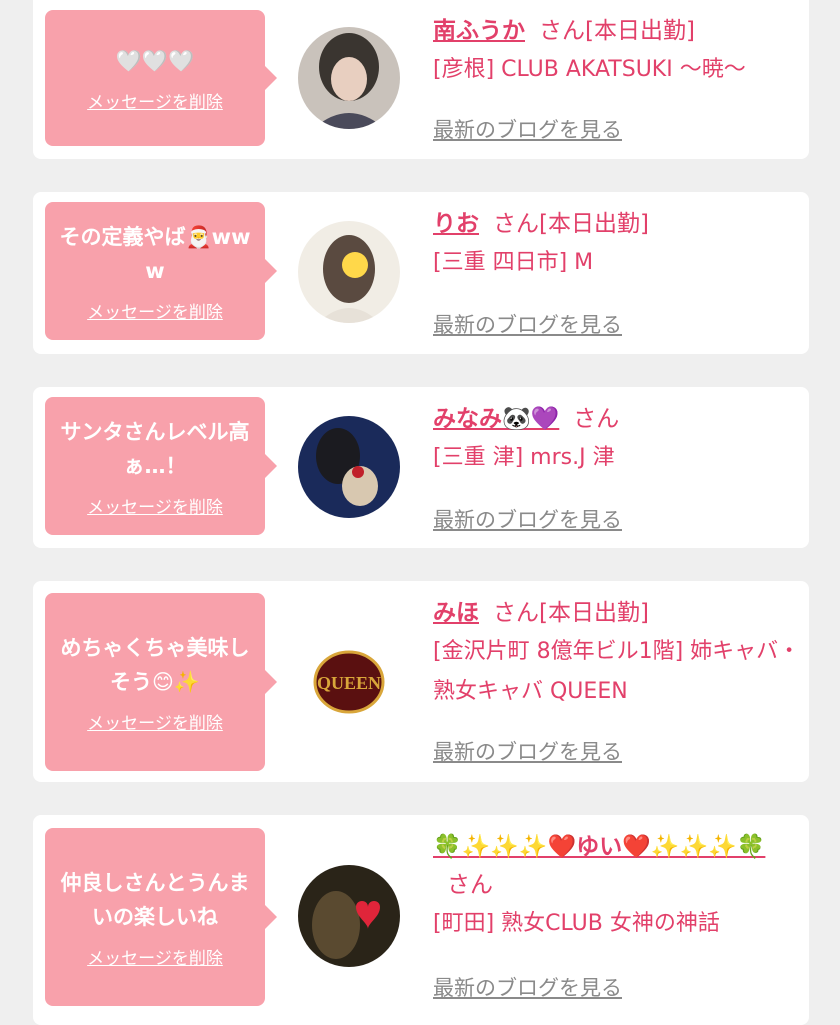 The width and height of the screenshot is (840, 1025). I want to click on shop-name: [金沢片町 8億年ビル1階] 姉キャバ・熟女キャバ QUEEN, so click(617, 671).